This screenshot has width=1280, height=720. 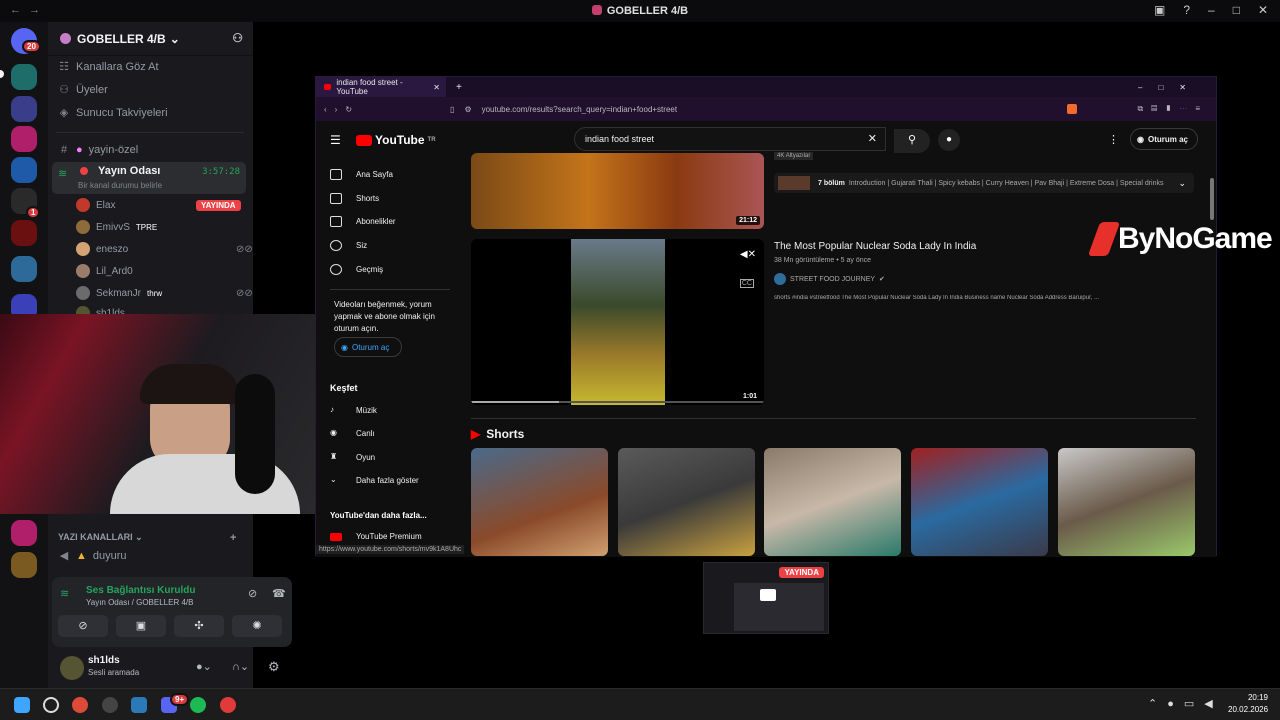 I want to click on nav-subscriptions: Abonelikler, so click(x=363, y=221).